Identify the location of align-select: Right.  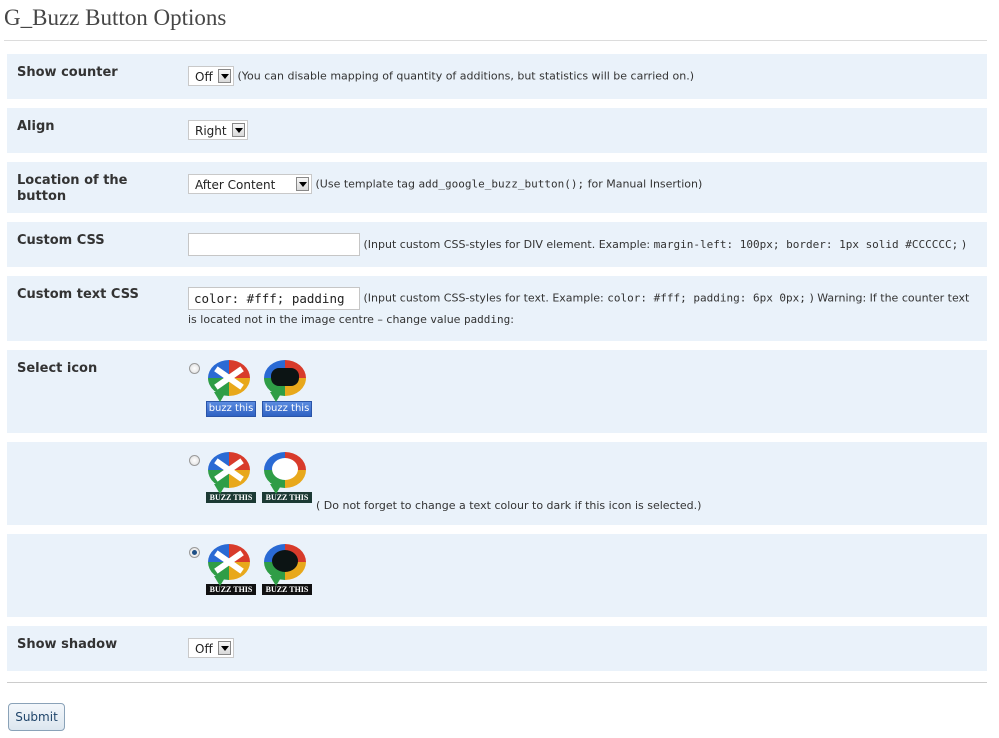
(218, 130).